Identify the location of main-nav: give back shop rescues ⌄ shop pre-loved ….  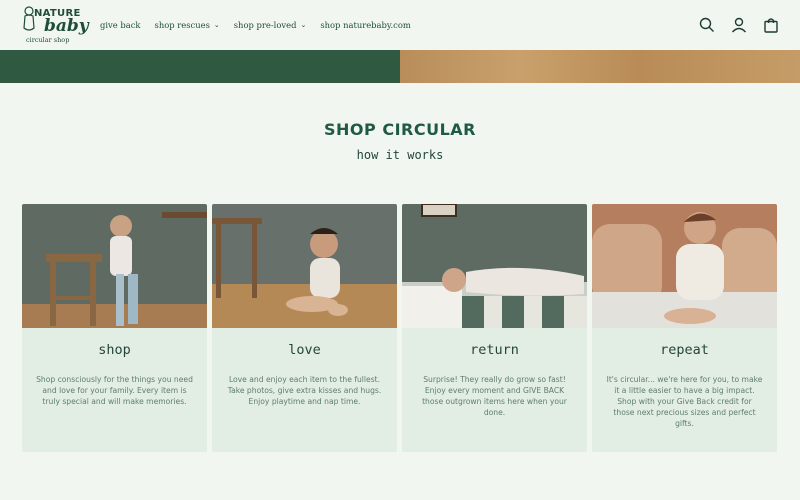
(255, 25).